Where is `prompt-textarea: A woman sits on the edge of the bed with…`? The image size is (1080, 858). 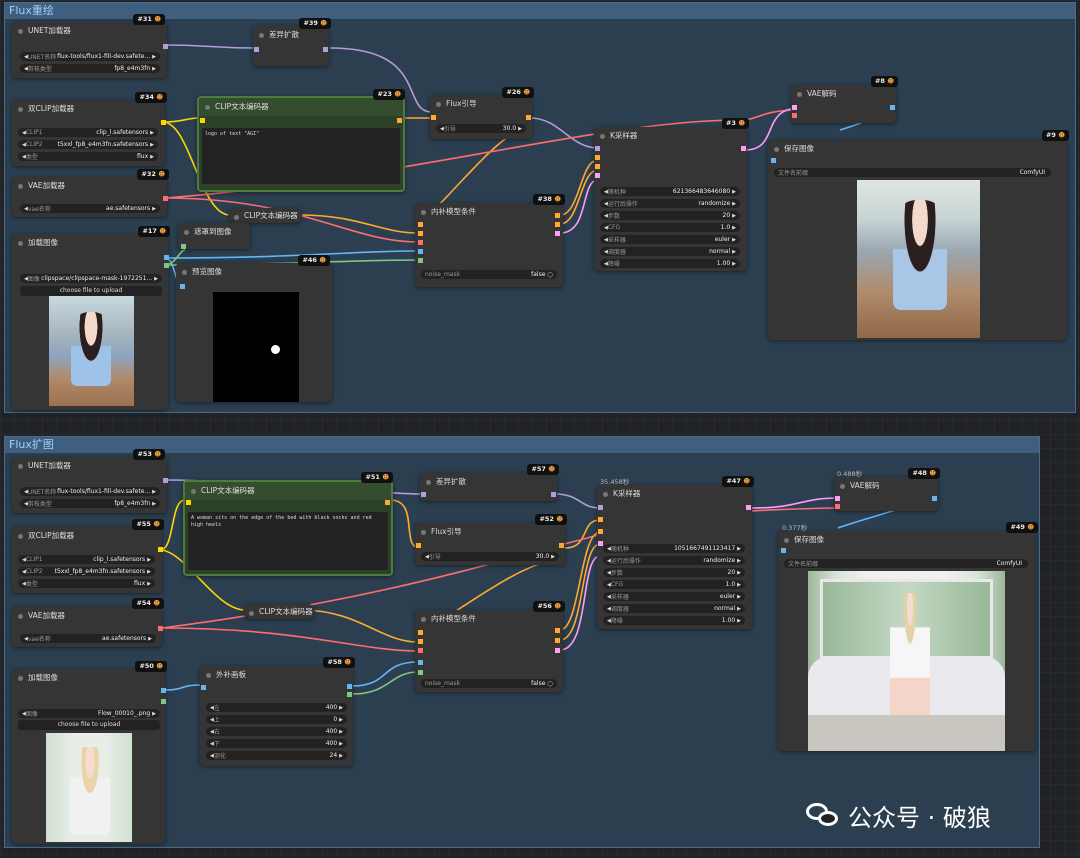
prompt-textarea: A woman sits on the edge of the bed with… is located at coordinates (288, 541).